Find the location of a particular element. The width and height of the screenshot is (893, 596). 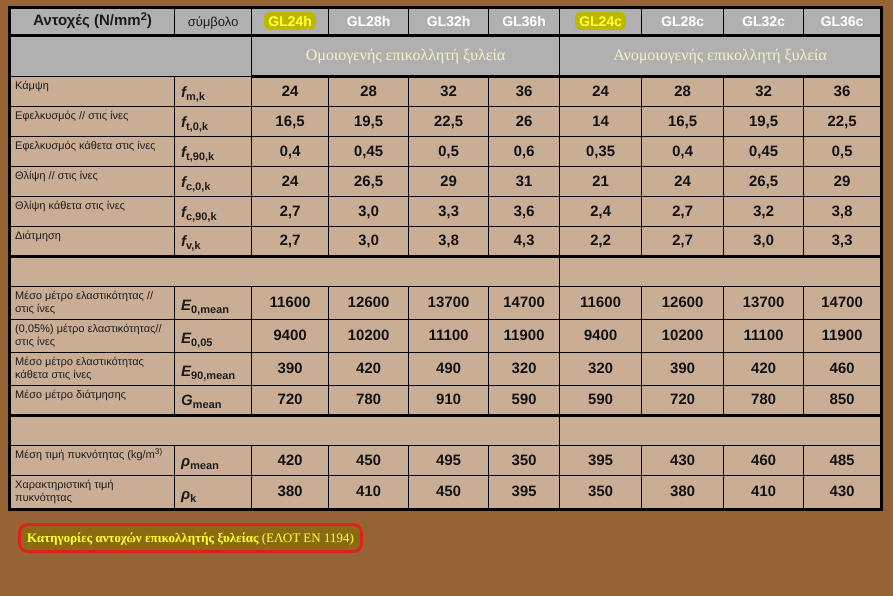

property-label: Κάμψη is located at coordinates (32, 86).